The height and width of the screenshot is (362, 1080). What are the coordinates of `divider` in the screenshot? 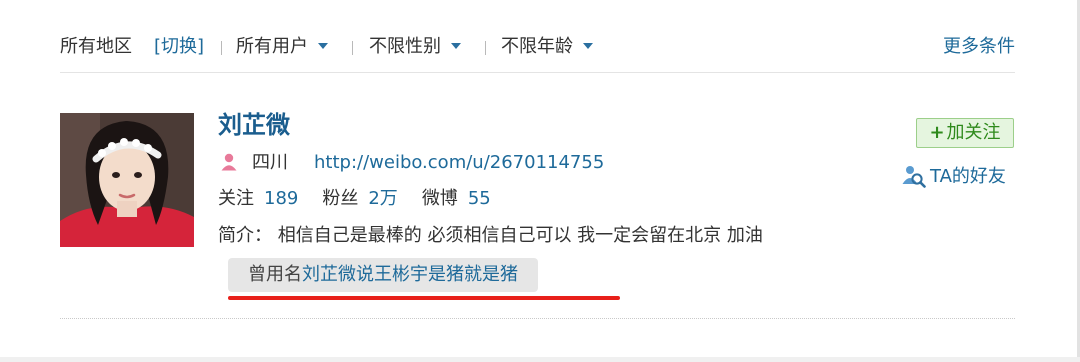 It's located at (537, 72).